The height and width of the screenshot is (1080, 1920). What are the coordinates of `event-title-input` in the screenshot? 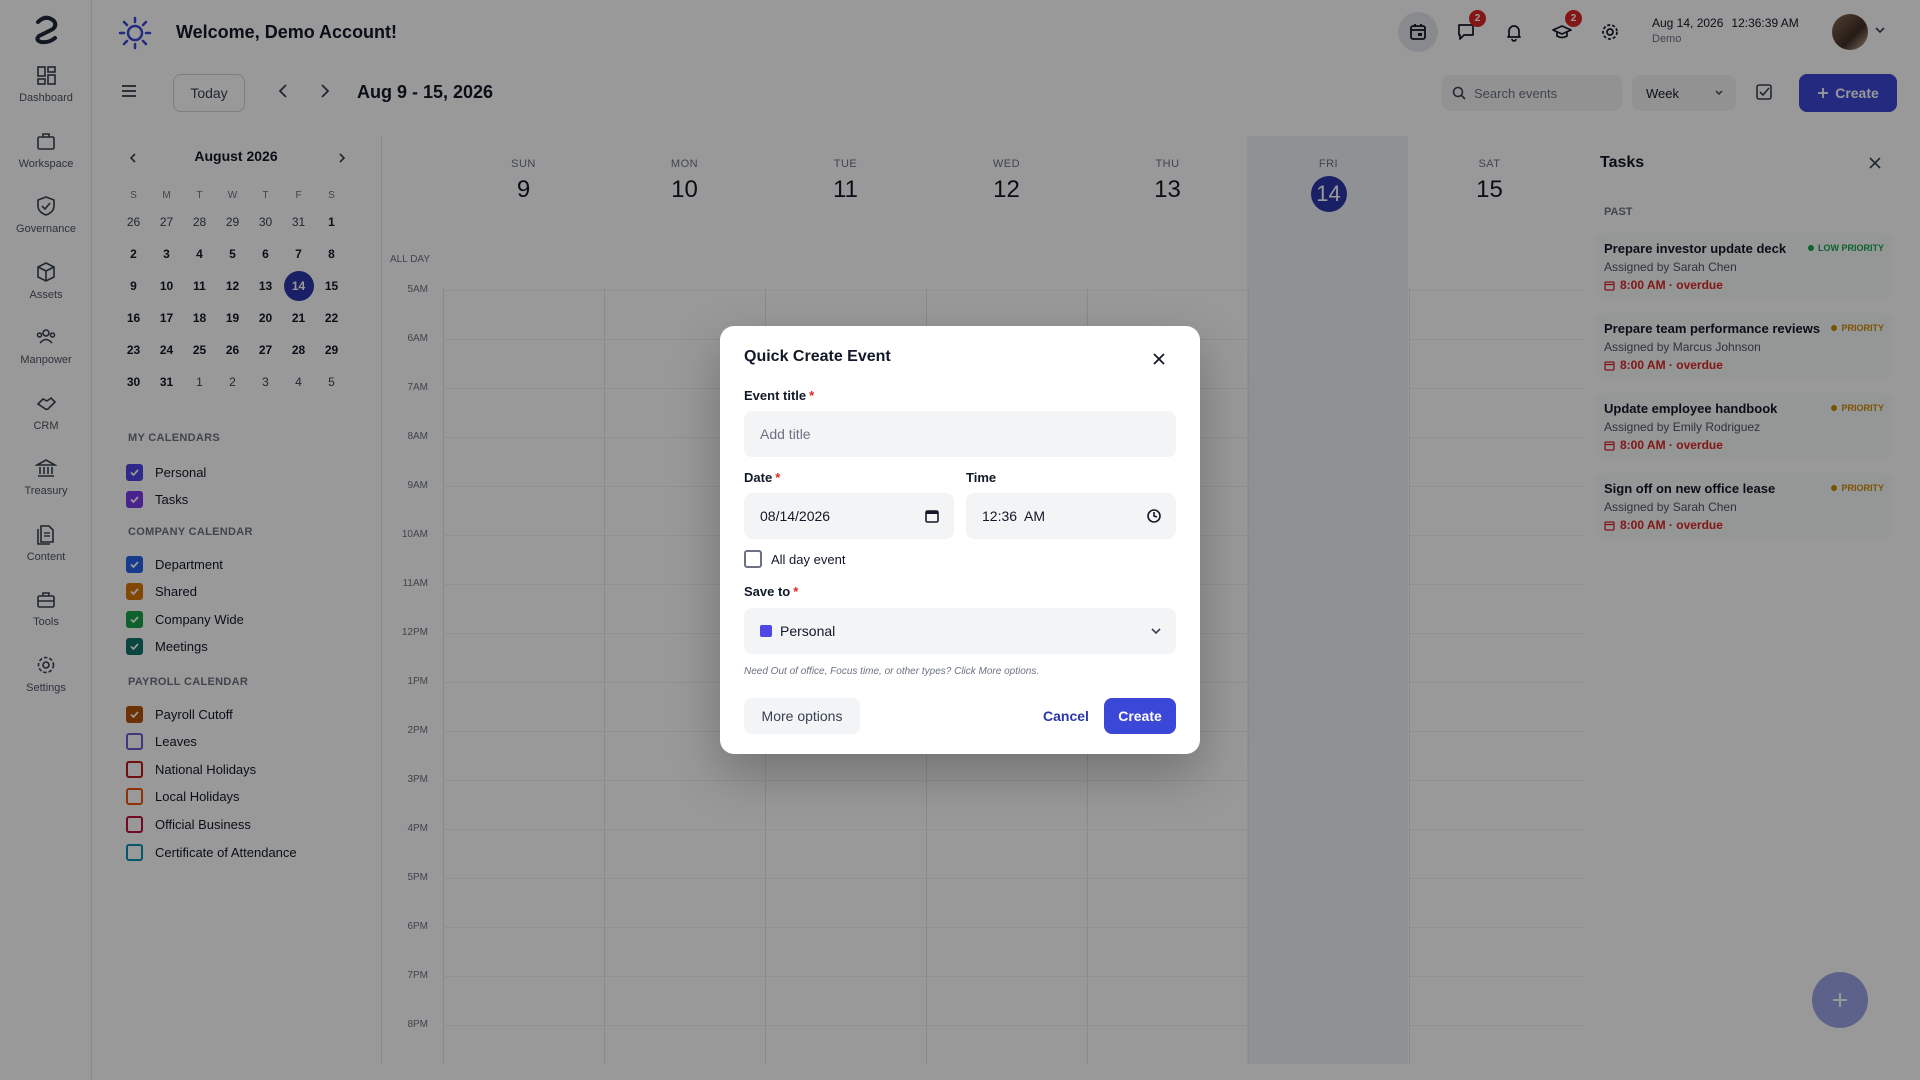 It's located at (968, 434).